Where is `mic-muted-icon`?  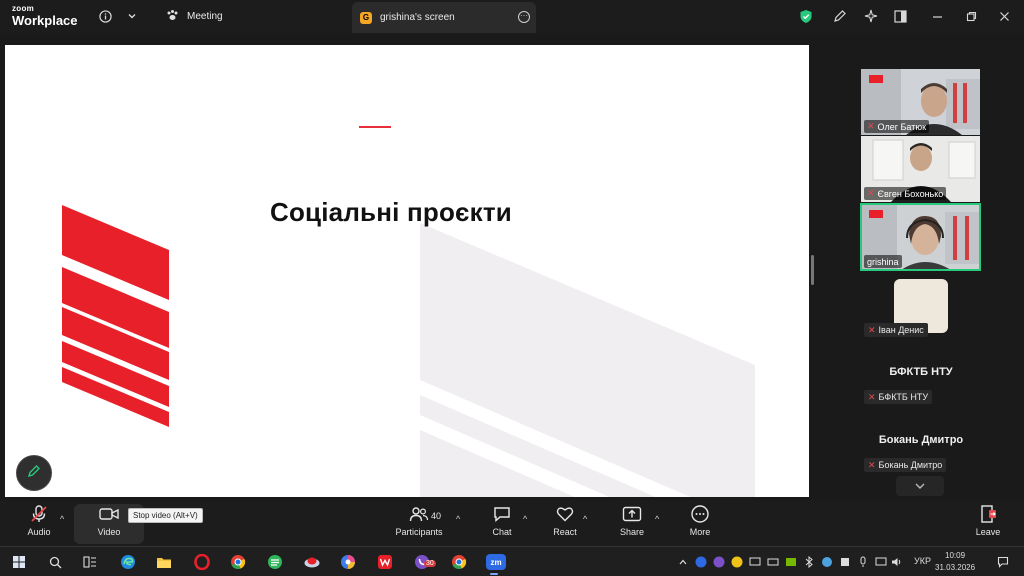 mic-muted-icon is located at coordinates (39, 514).